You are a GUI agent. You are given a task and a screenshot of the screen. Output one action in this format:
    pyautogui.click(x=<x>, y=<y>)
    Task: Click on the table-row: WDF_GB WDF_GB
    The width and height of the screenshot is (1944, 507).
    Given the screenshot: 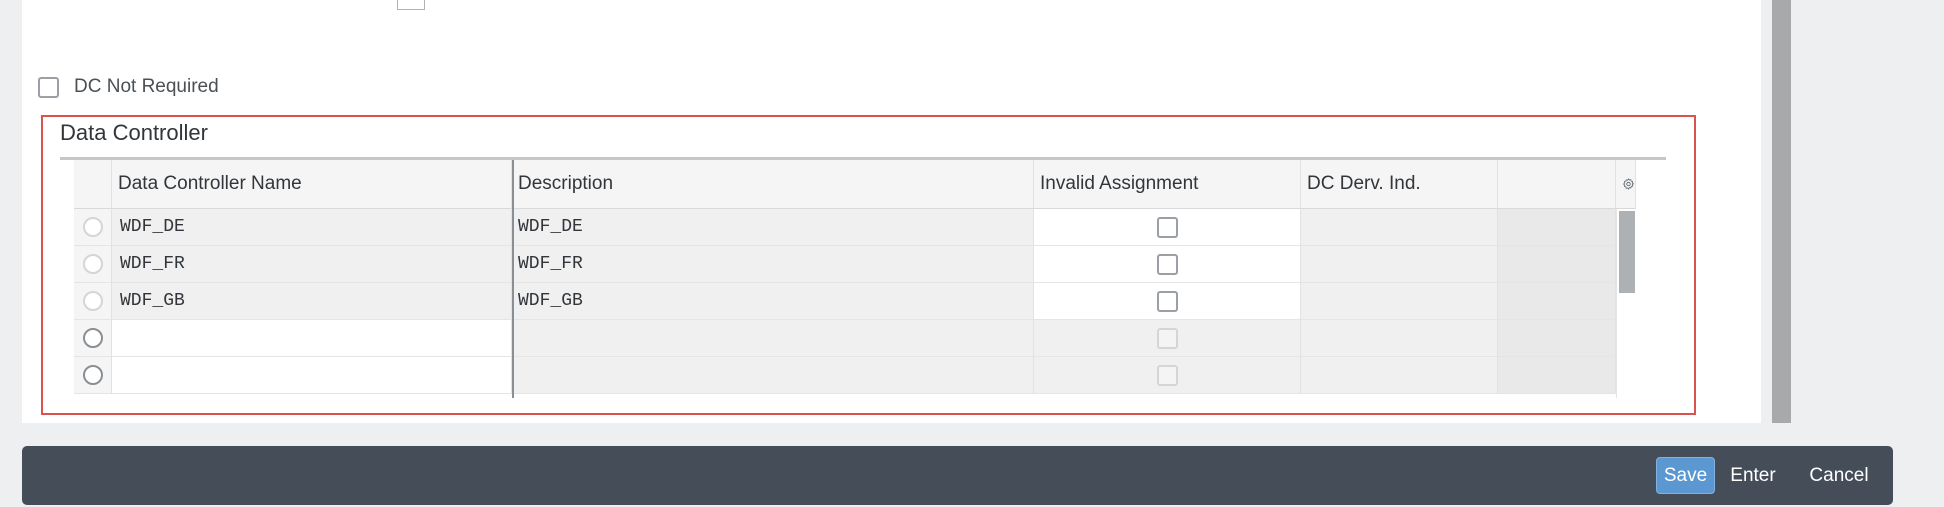 What is the action you would take?
    pyautogui.click(x=855, y=301)
    